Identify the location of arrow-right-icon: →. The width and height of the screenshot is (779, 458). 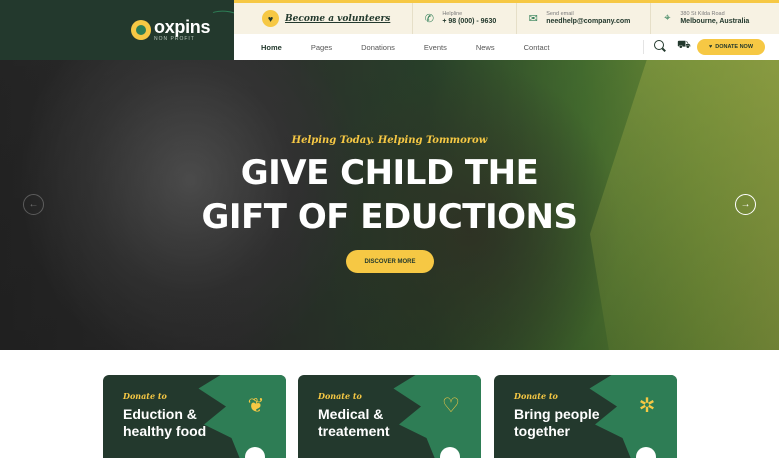
(745, 204).